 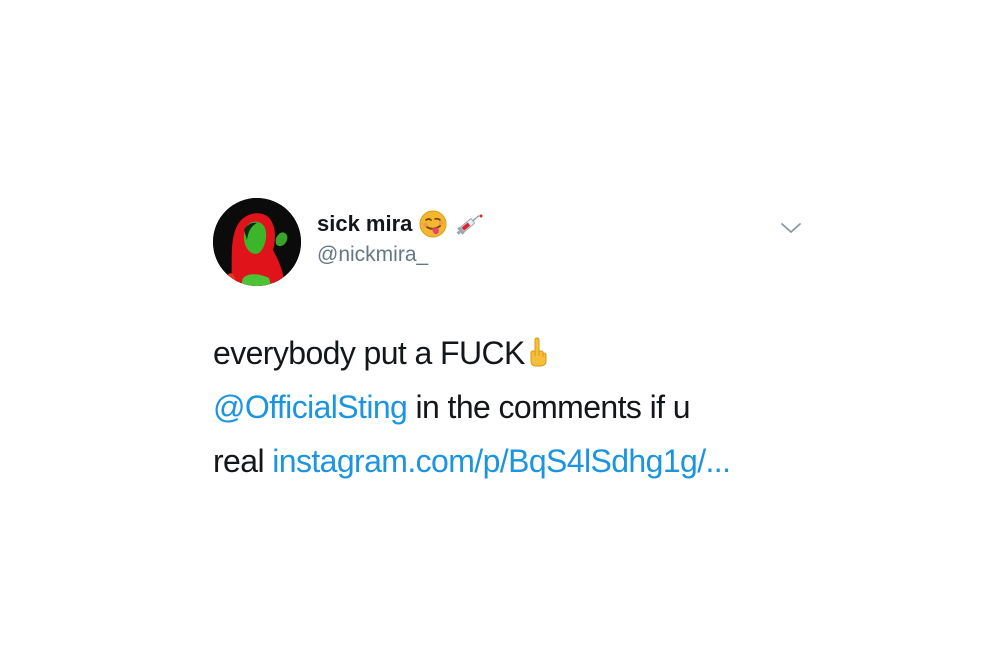 What do you see at coordinates (791, 228) in the screenshot?
I see `chevron-down-icon` at bounding box center [791, 228].